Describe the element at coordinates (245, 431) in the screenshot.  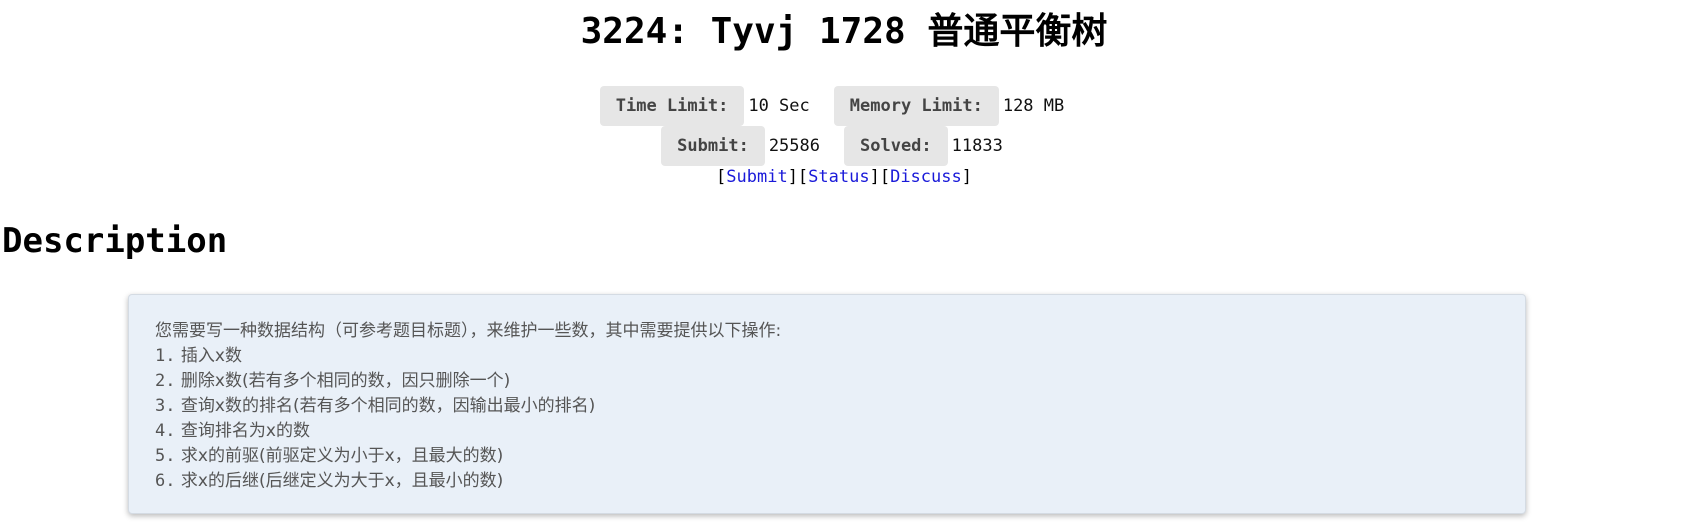
I see `list-item-text: 查询排名为x的数` at that location.